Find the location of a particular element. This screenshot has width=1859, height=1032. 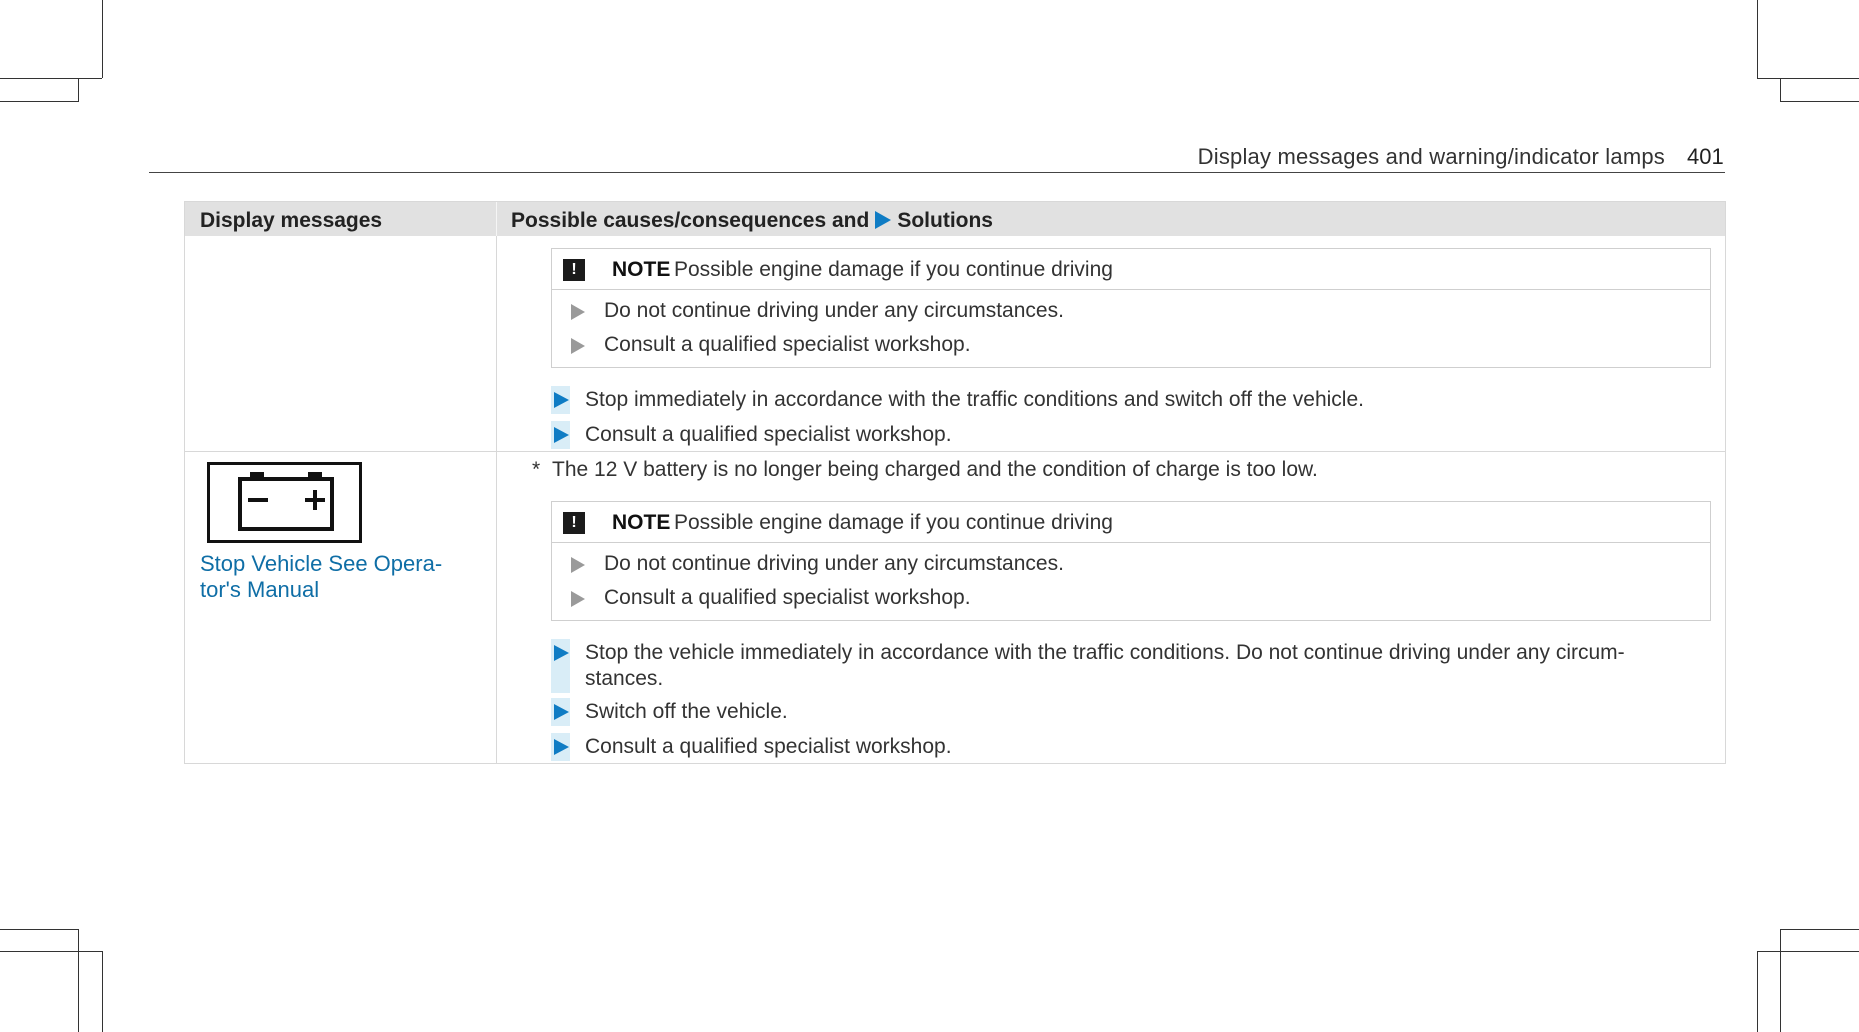

display-message-text: Stop Vehicle See Opera- tor's Manual is located at coordinates (340, 577).